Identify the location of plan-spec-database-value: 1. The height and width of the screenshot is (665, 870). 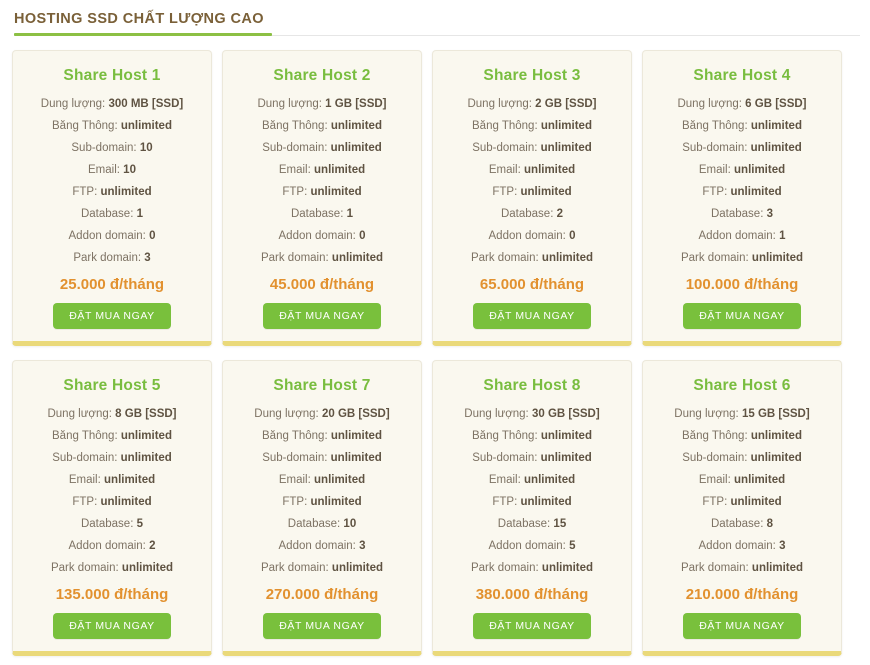
(350, 214).